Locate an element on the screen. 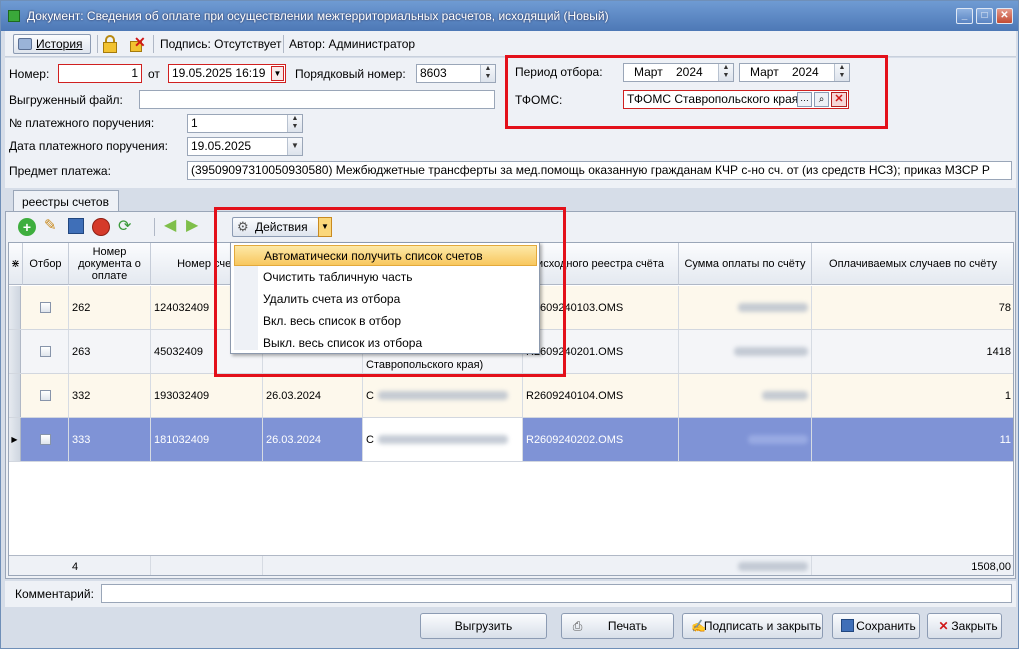 Image resolution: width=1019 pixels, height=649 pixels. number-field: 1 is located at coordinates (100, 73).